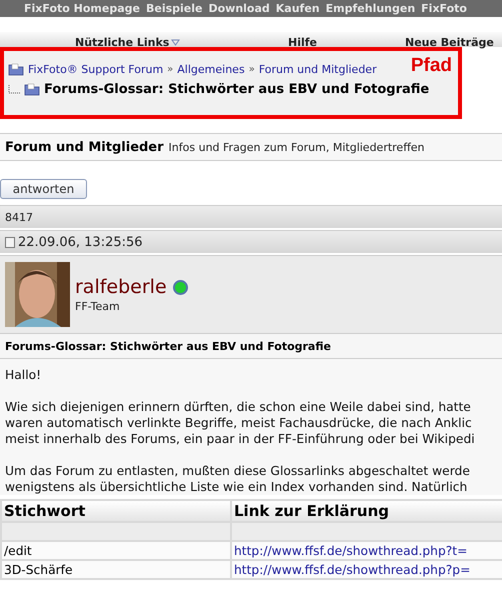 The height and width of the screenshot is (592, 502). I want to click on forum-description: Infos und Fragen zum Forum, Mitgliedertreffen, so click(296, 147).